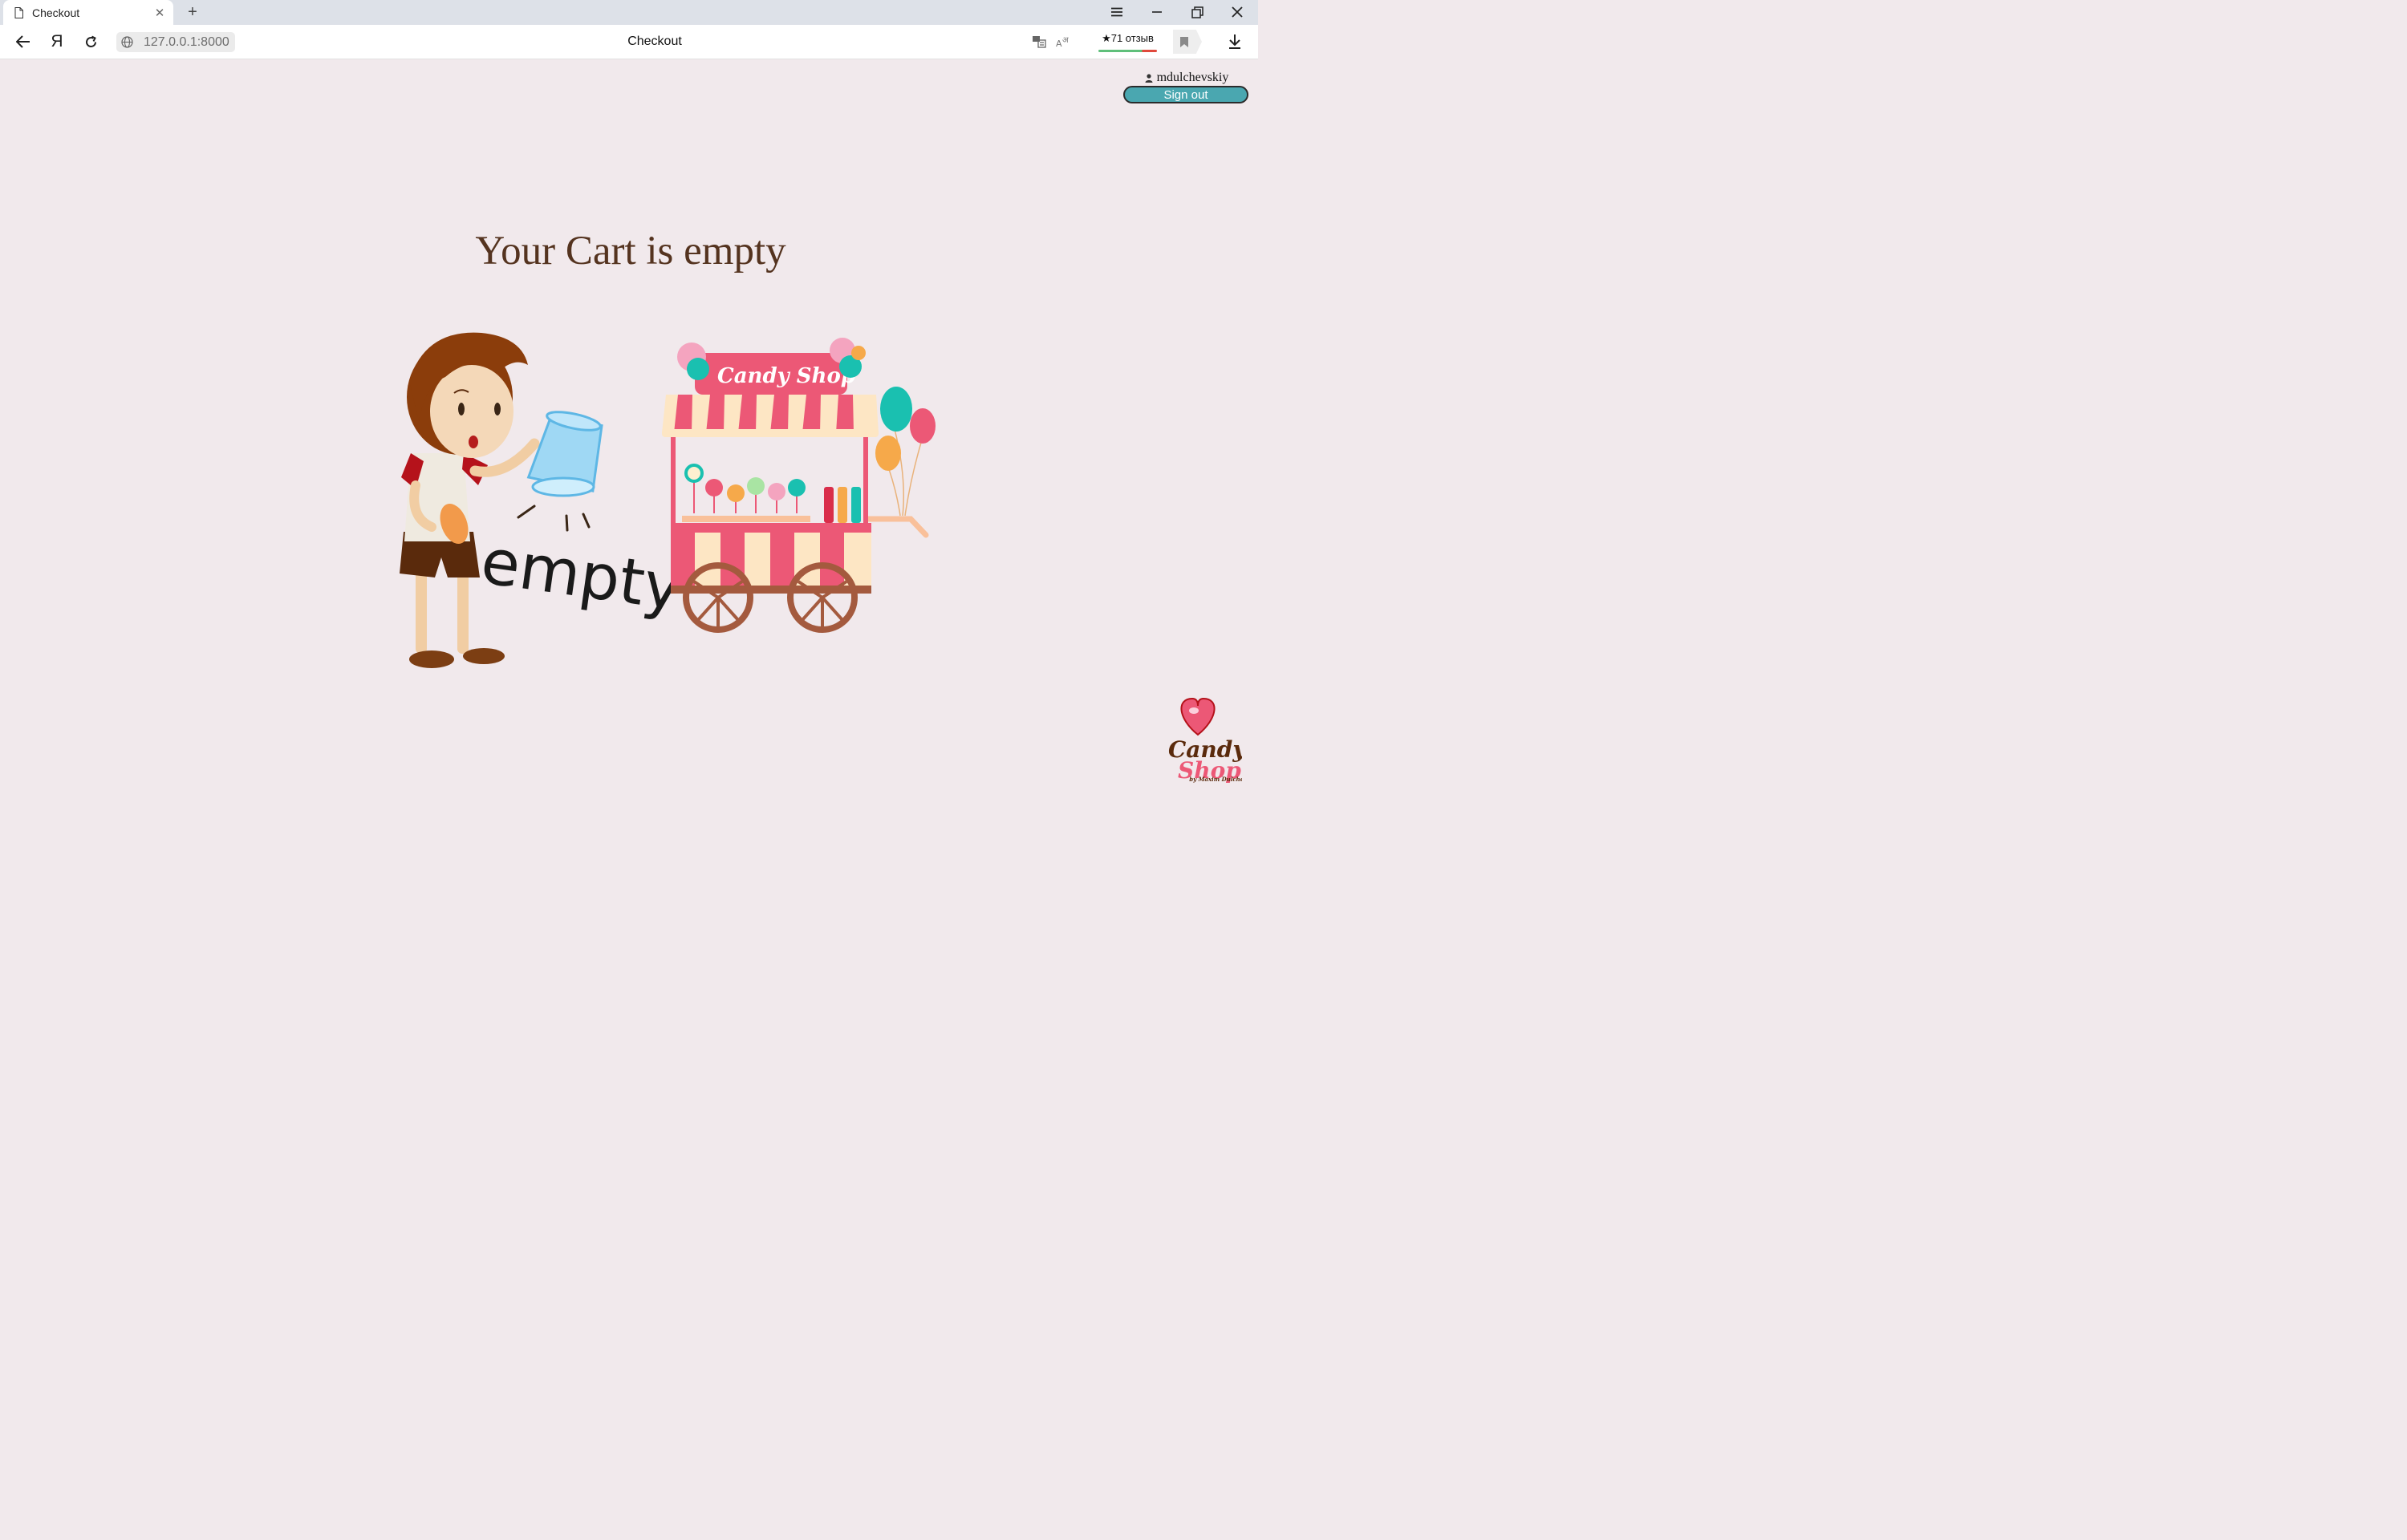 The width and height of the screenshot is (2407, 1540). What do you see at coordinates (56, 12) in the screenshot?
I see `tab-title: Checkout` at bounding box center [56, 12].